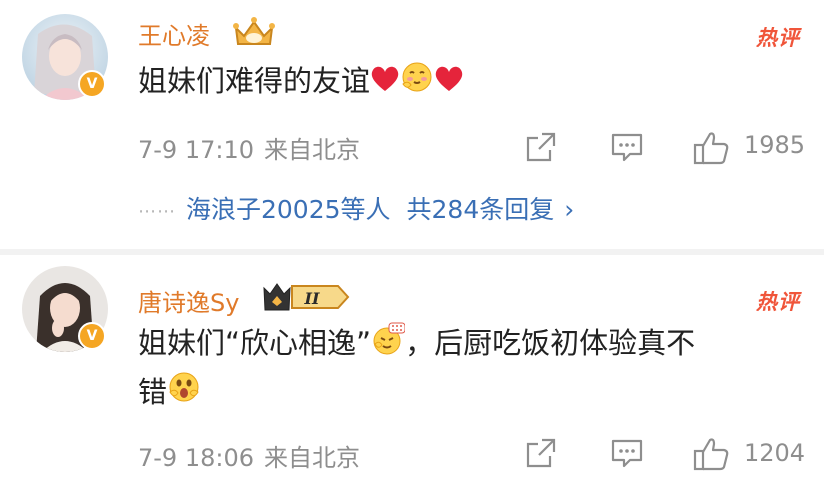 The image size is (824, 479). Describe the element at coordinates (775, 145) in the screenshot. I see `like-count: 1985` at that location.